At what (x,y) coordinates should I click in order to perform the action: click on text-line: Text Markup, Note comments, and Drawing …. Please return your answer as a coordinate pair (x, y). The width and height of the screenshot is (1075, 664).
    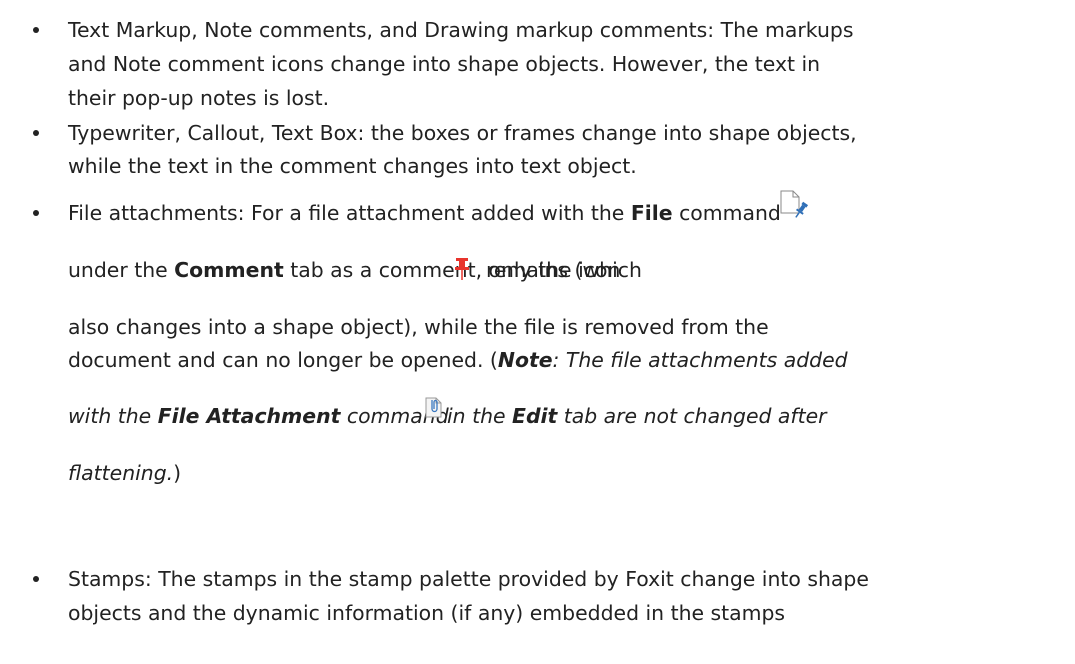
    Looking at the image, I should click on (461, 30).